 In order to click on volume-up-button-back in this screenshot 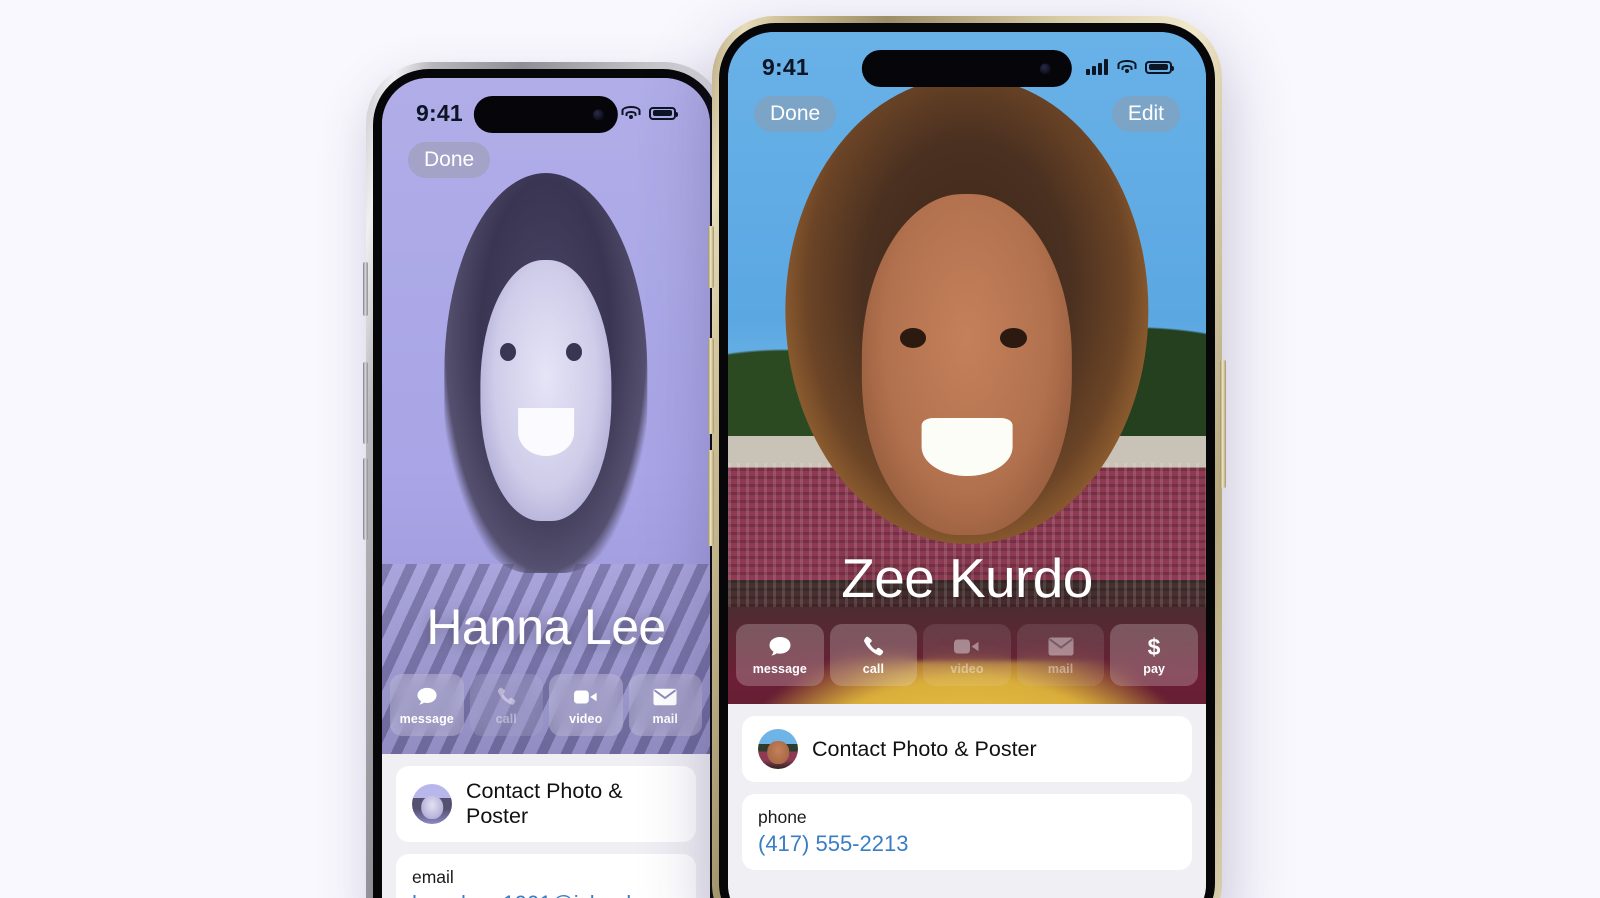, I will do `click(365, 403)`.